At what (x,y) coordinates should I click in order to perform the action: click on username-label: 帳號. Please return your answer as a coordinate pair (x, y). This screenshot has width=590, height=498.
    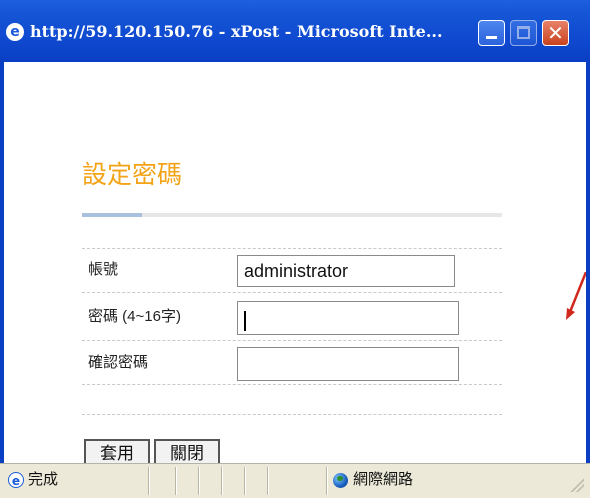
    Looking at the image, I should click on (103, 269).